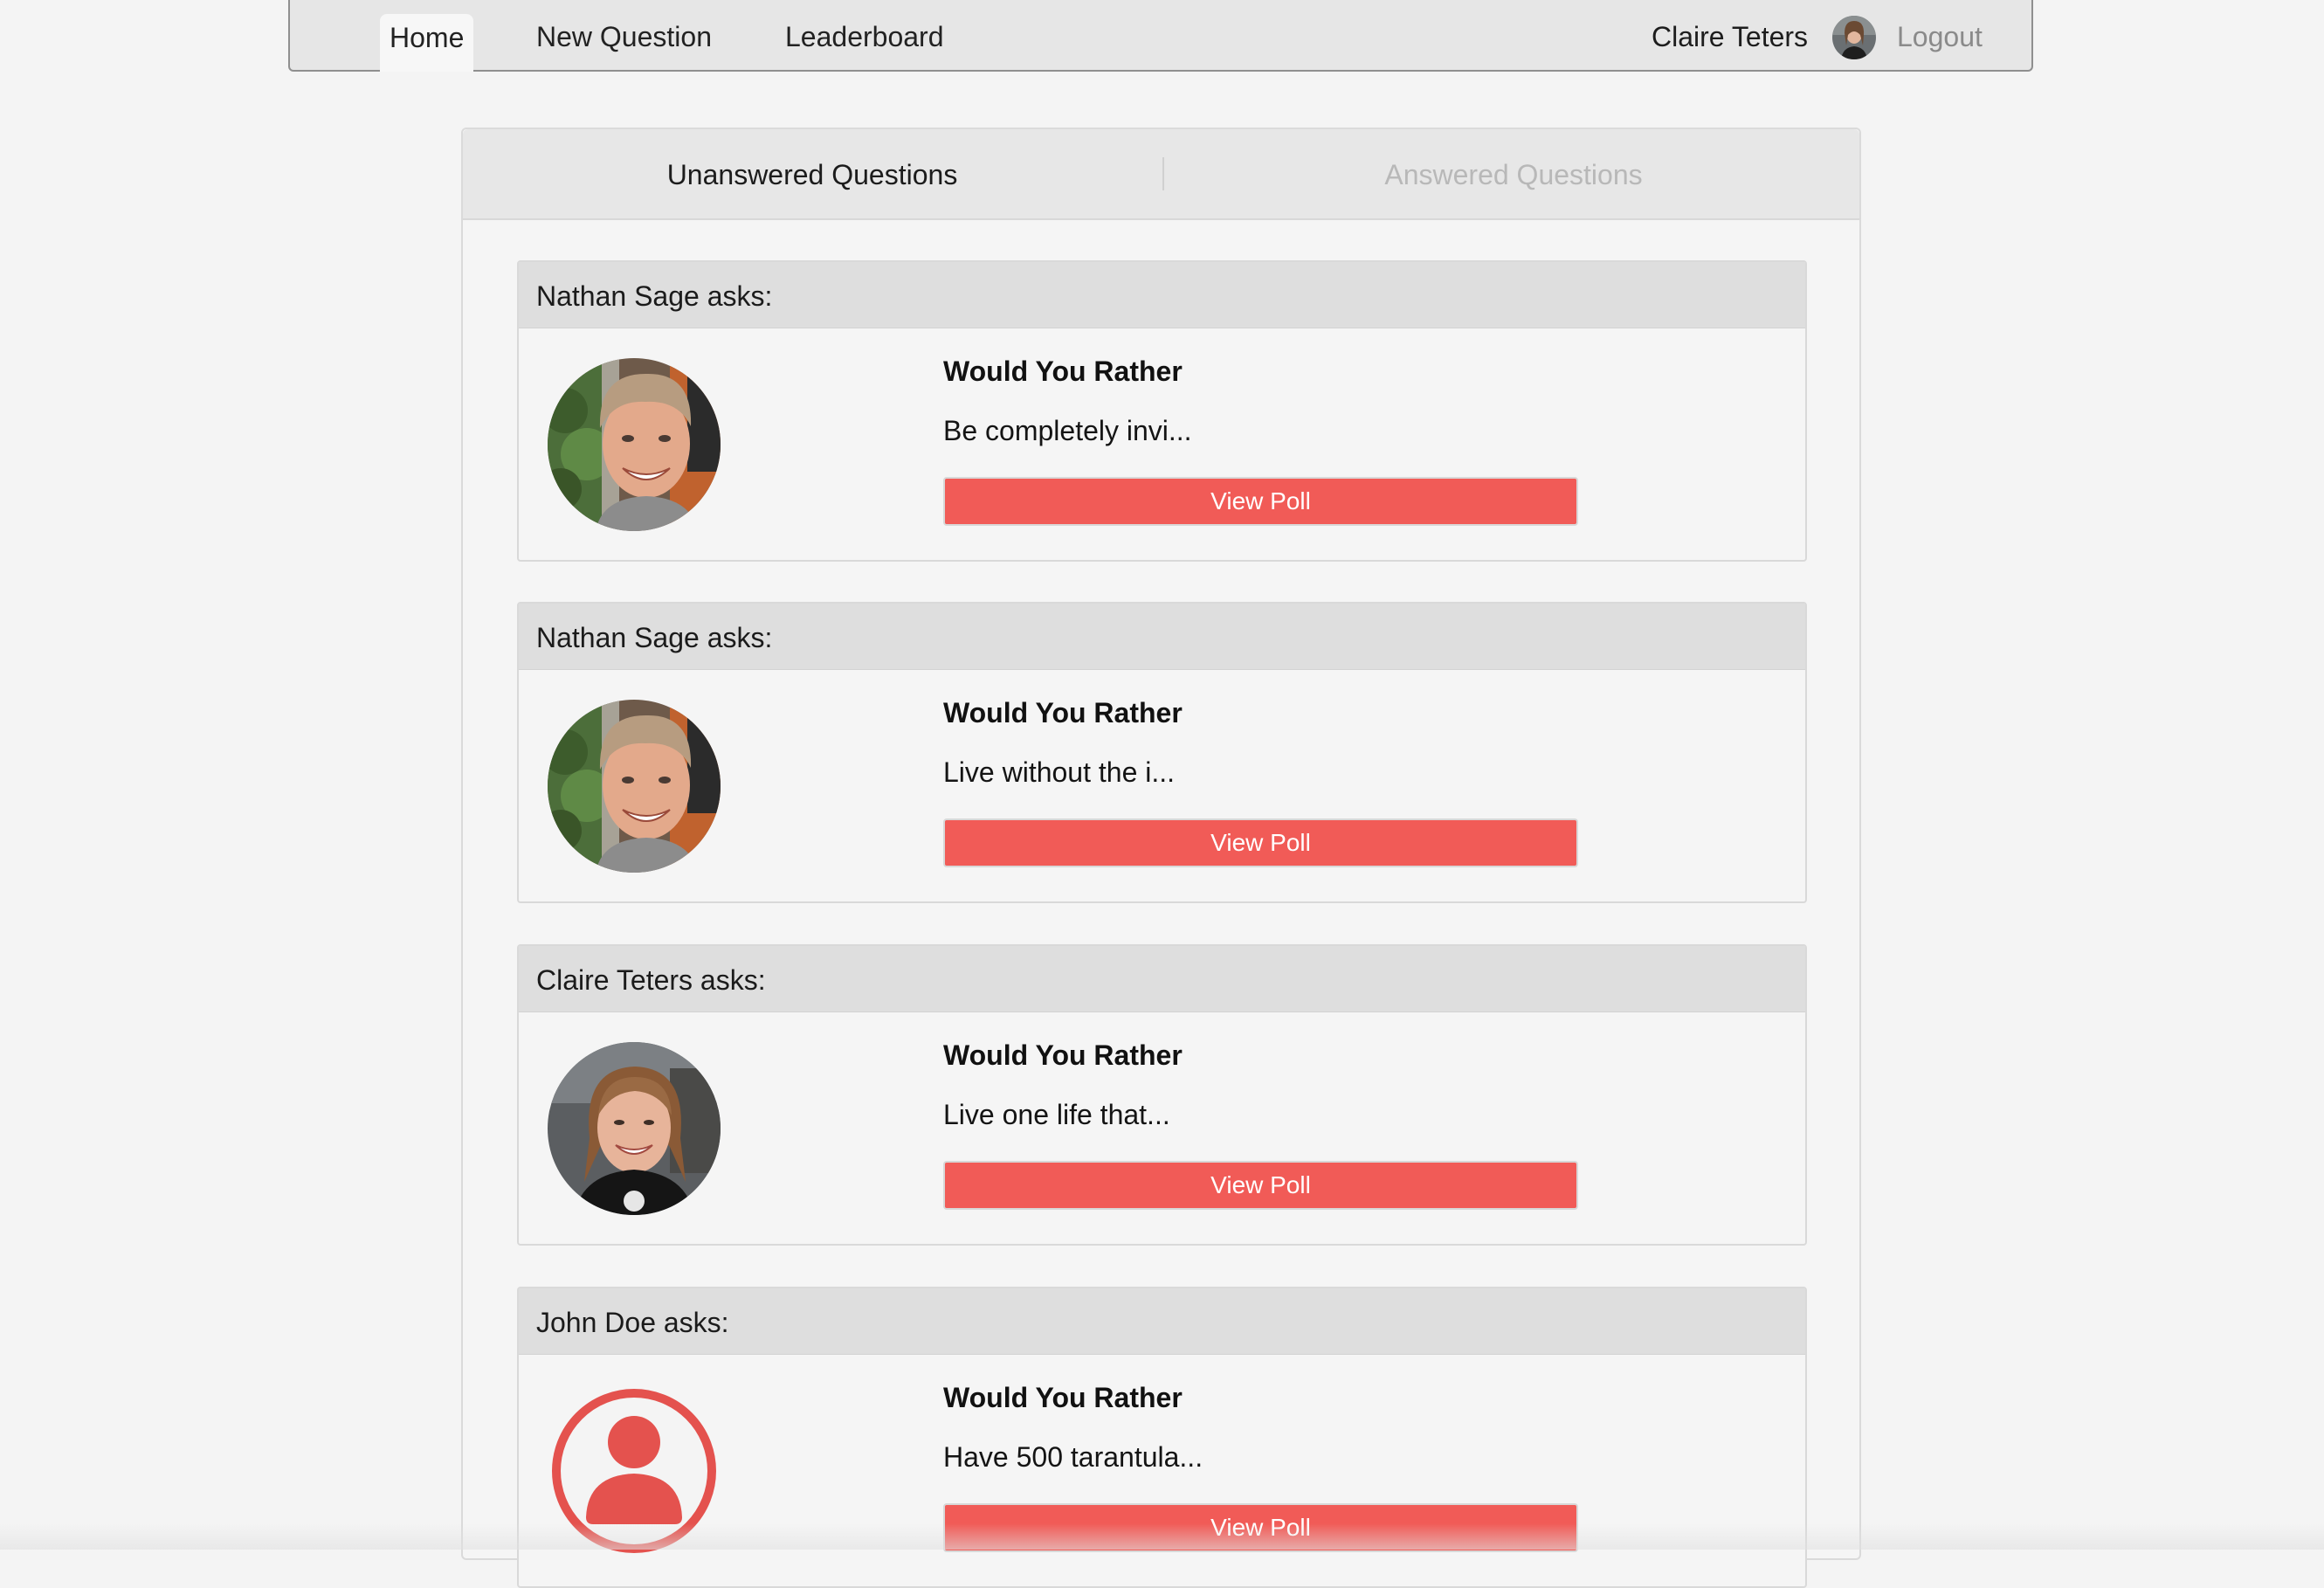 This screenshot has width=2324, height=1588. I want to click on current-user-name: Claire Teters, so click(1730, 36).